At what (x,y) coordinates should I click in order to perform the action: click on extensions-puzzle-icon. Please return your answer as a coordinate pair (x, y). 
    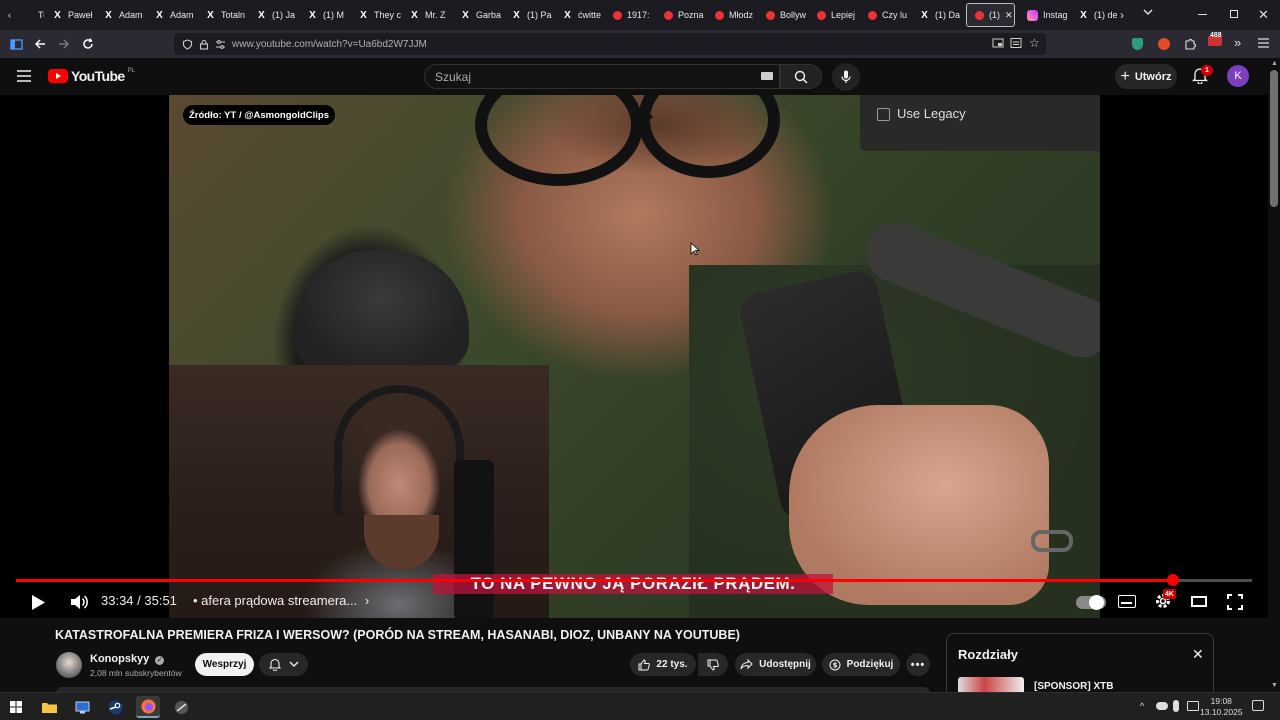
    Looking at the image, I should click on (1190, 43).